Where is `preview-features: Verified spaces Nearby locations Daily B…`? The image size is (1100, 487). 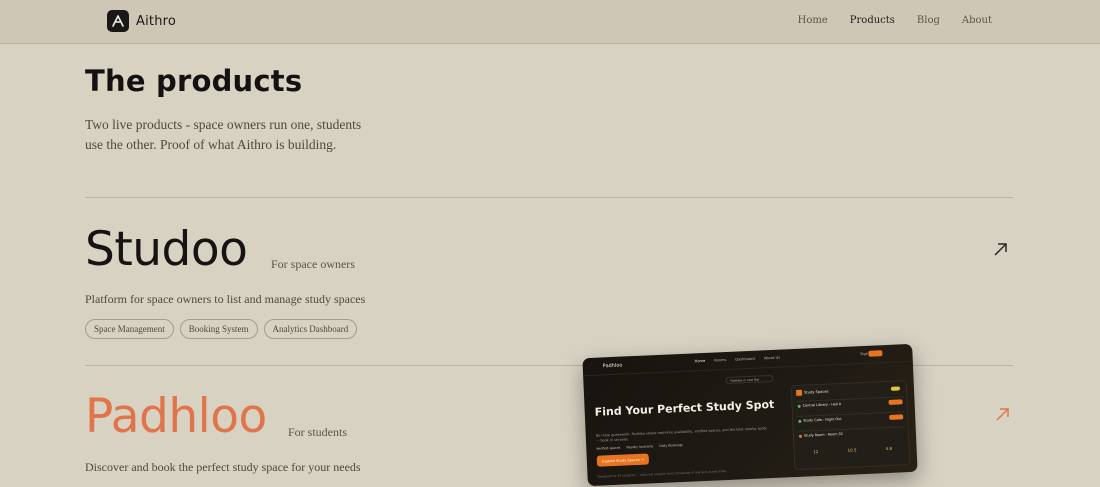 preview-features: Verified spaces Nearby locations Daily B… is located at coordinates (639, 447).